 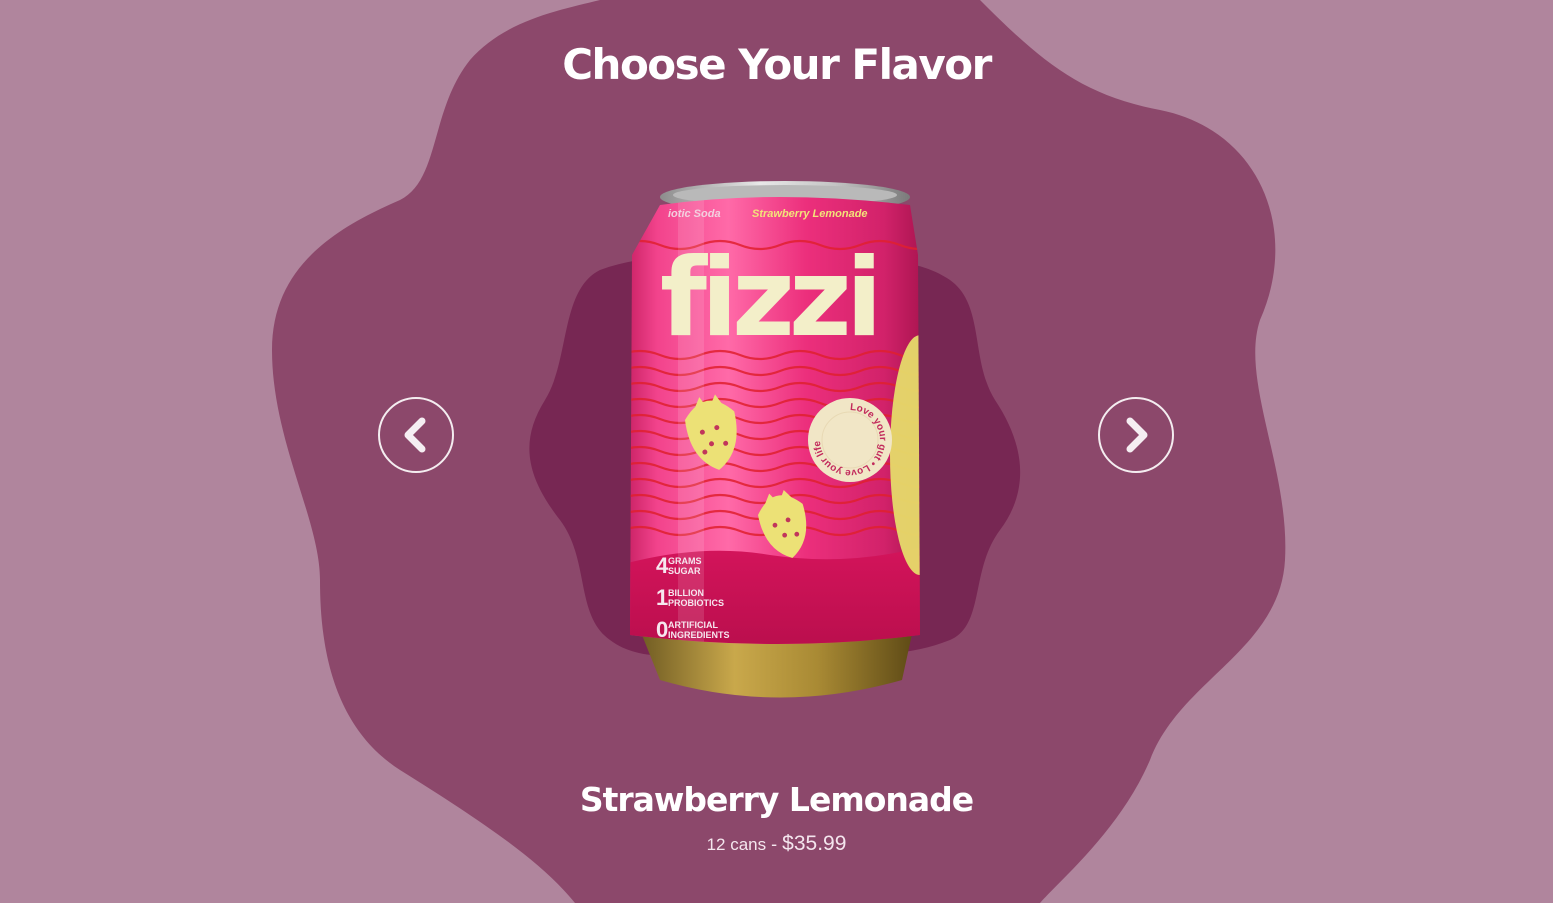 I want to click on product-name: Strawberry Lemonade, so click(x=776, y=799).